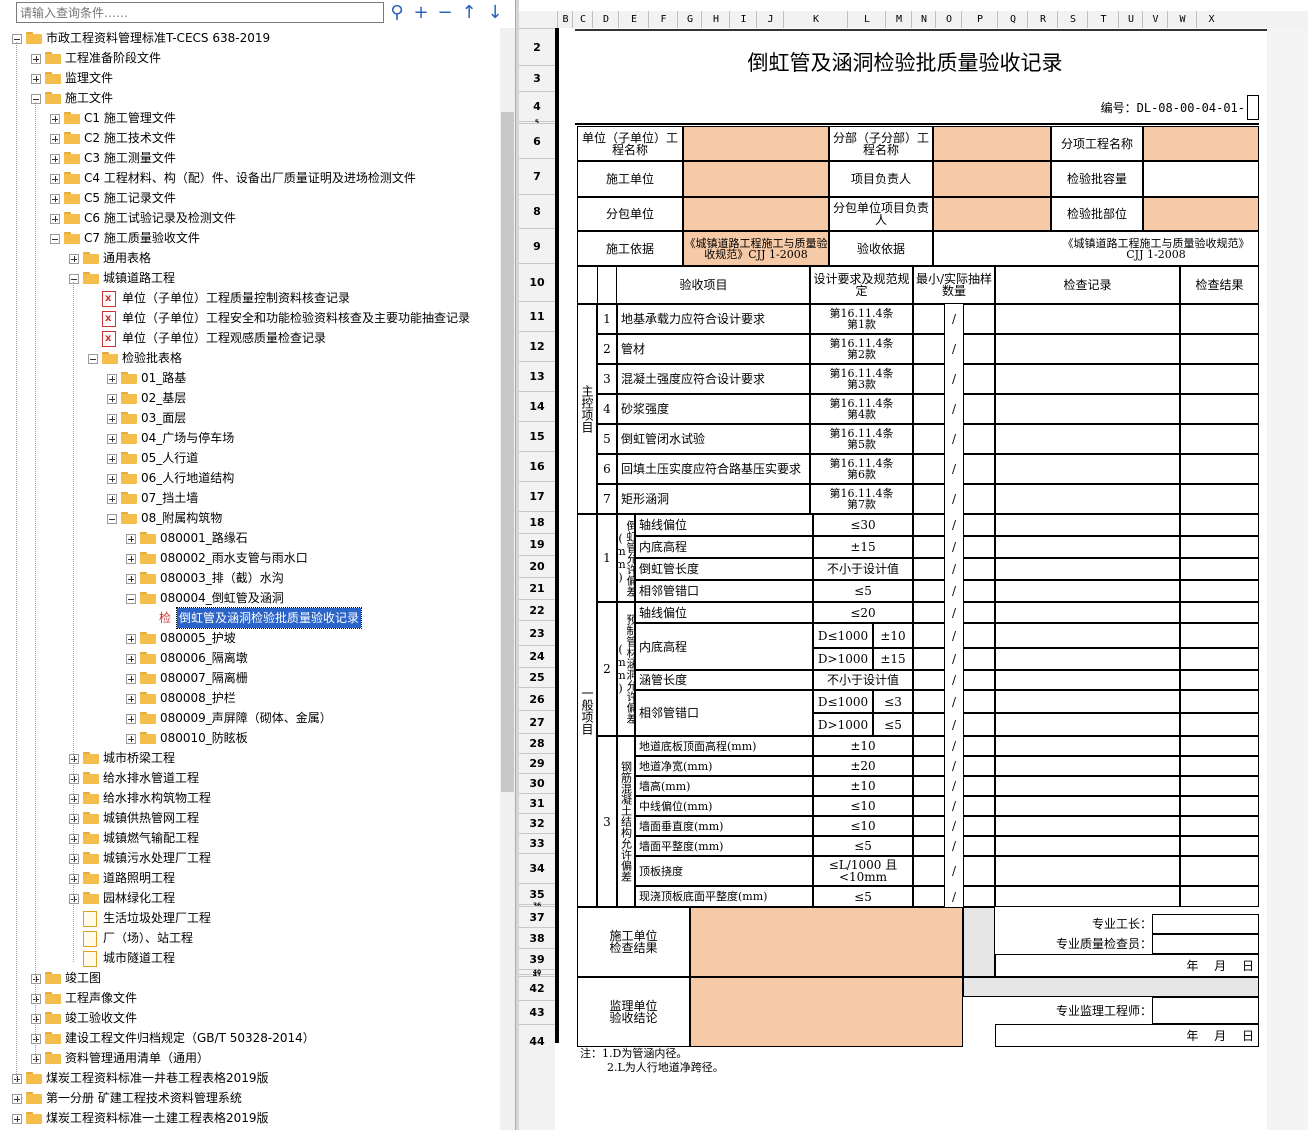 The width and height of the screenshot is (1308, 1130). What do you see at coordinates (633, 19) in the screenshot?
I see `column-header-cell: E` at bounding box center [633, 19].